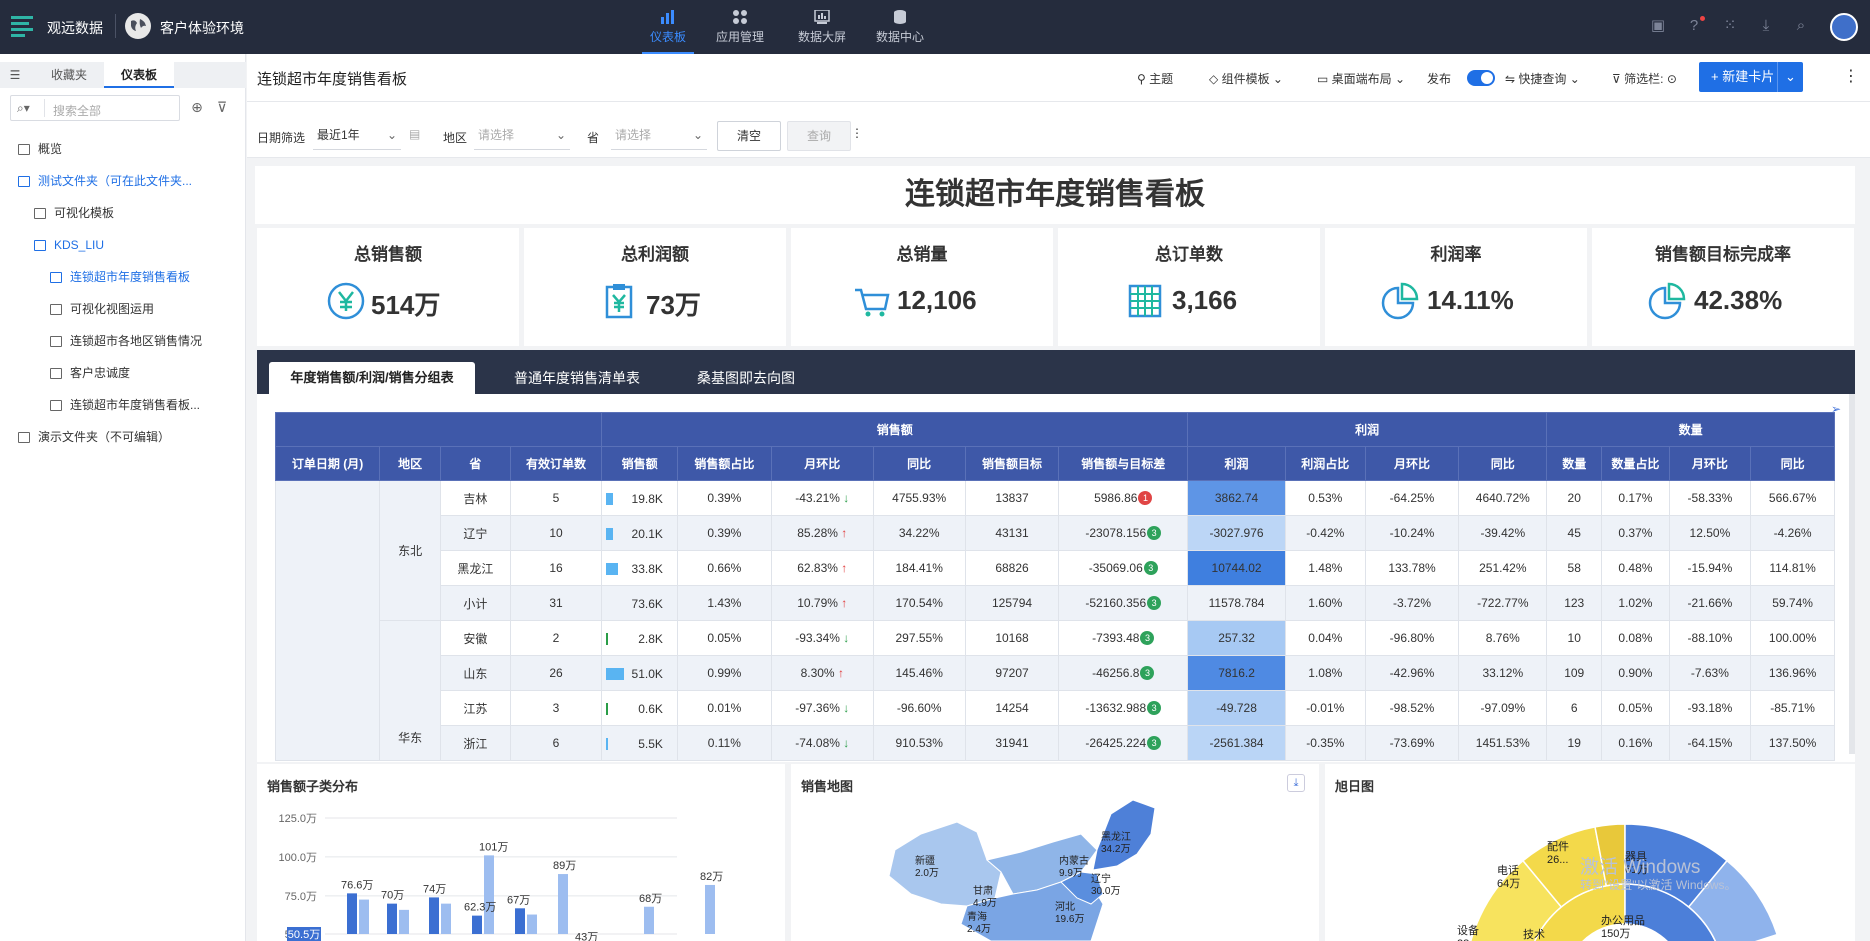 The image size is (1870, 941). What do you see at coordinates (577, 378) in the screenshot?
I see `tab-annual-sales-list: 普通年度销售清单表` at bounding box center [577, 378].